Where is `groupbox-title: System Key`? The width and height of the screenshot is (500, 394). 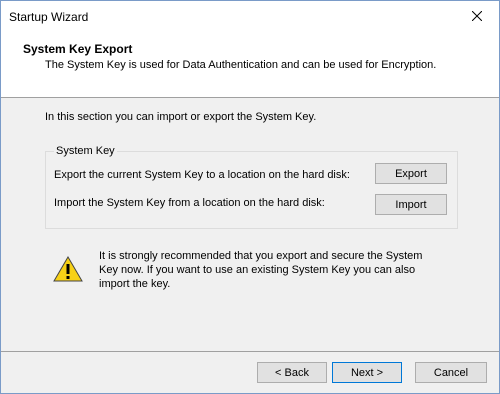
groupbox-title: System Key is located at coordinates (85, 151).